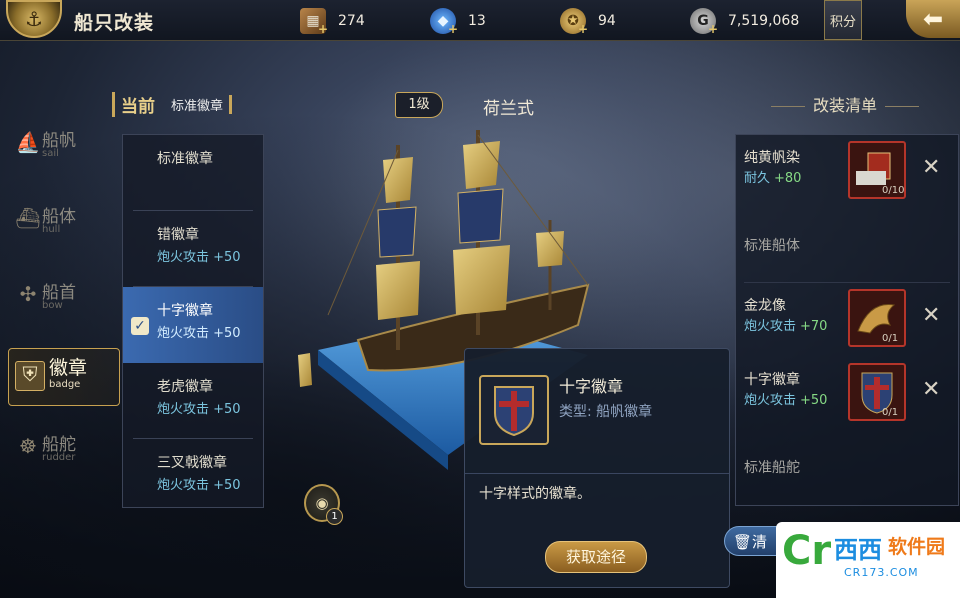  What do you see at coordinates (535, 494) in the screenshot?
I see `tooltip-description: 十字样式的徽章。` at bounding box center [535, 494].